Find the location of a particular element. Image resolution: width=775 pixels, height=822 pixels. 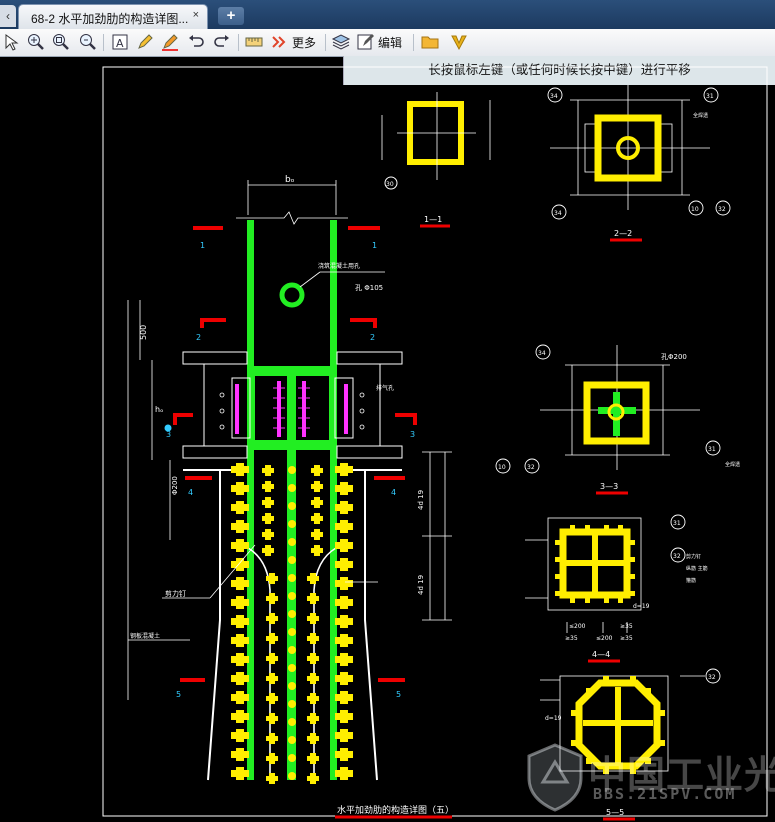

mark-4a: 4 is located at coordinates (190, 492).